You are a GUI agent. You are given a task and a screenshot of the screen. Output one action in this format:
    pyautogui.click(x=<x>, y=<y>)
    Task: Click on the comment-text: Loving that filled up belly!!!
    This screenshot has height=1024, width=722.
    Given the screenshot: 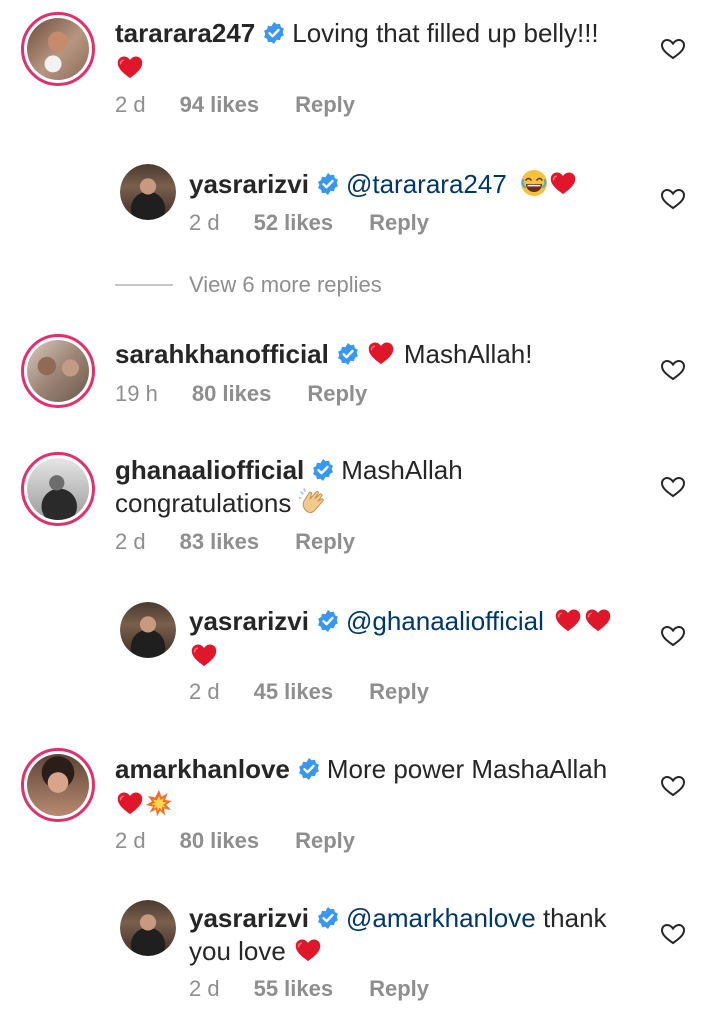 What is the action you would take?
    pyautogui.click(x=445, y=33)
    